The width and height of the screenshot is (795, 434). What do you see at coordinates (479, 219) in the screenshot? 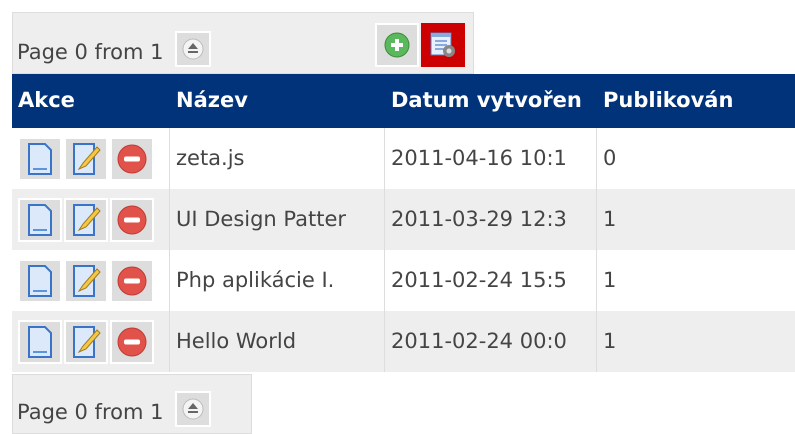
I see `table-cell-text: 2011-03-29 12:3` at bounding box center [479, 219].